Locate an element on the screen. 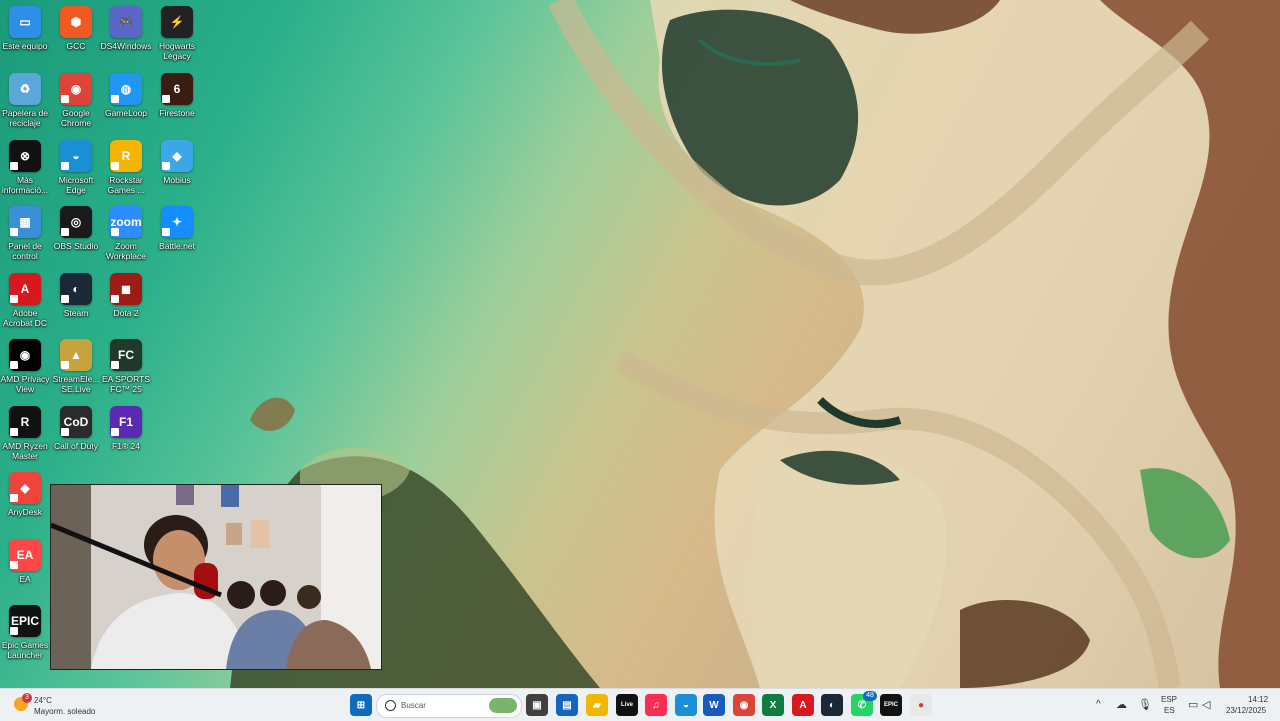 This screenshot has width=1280, height=721. desktop-icon-label: Firestone is located at coordinates (177, 113).